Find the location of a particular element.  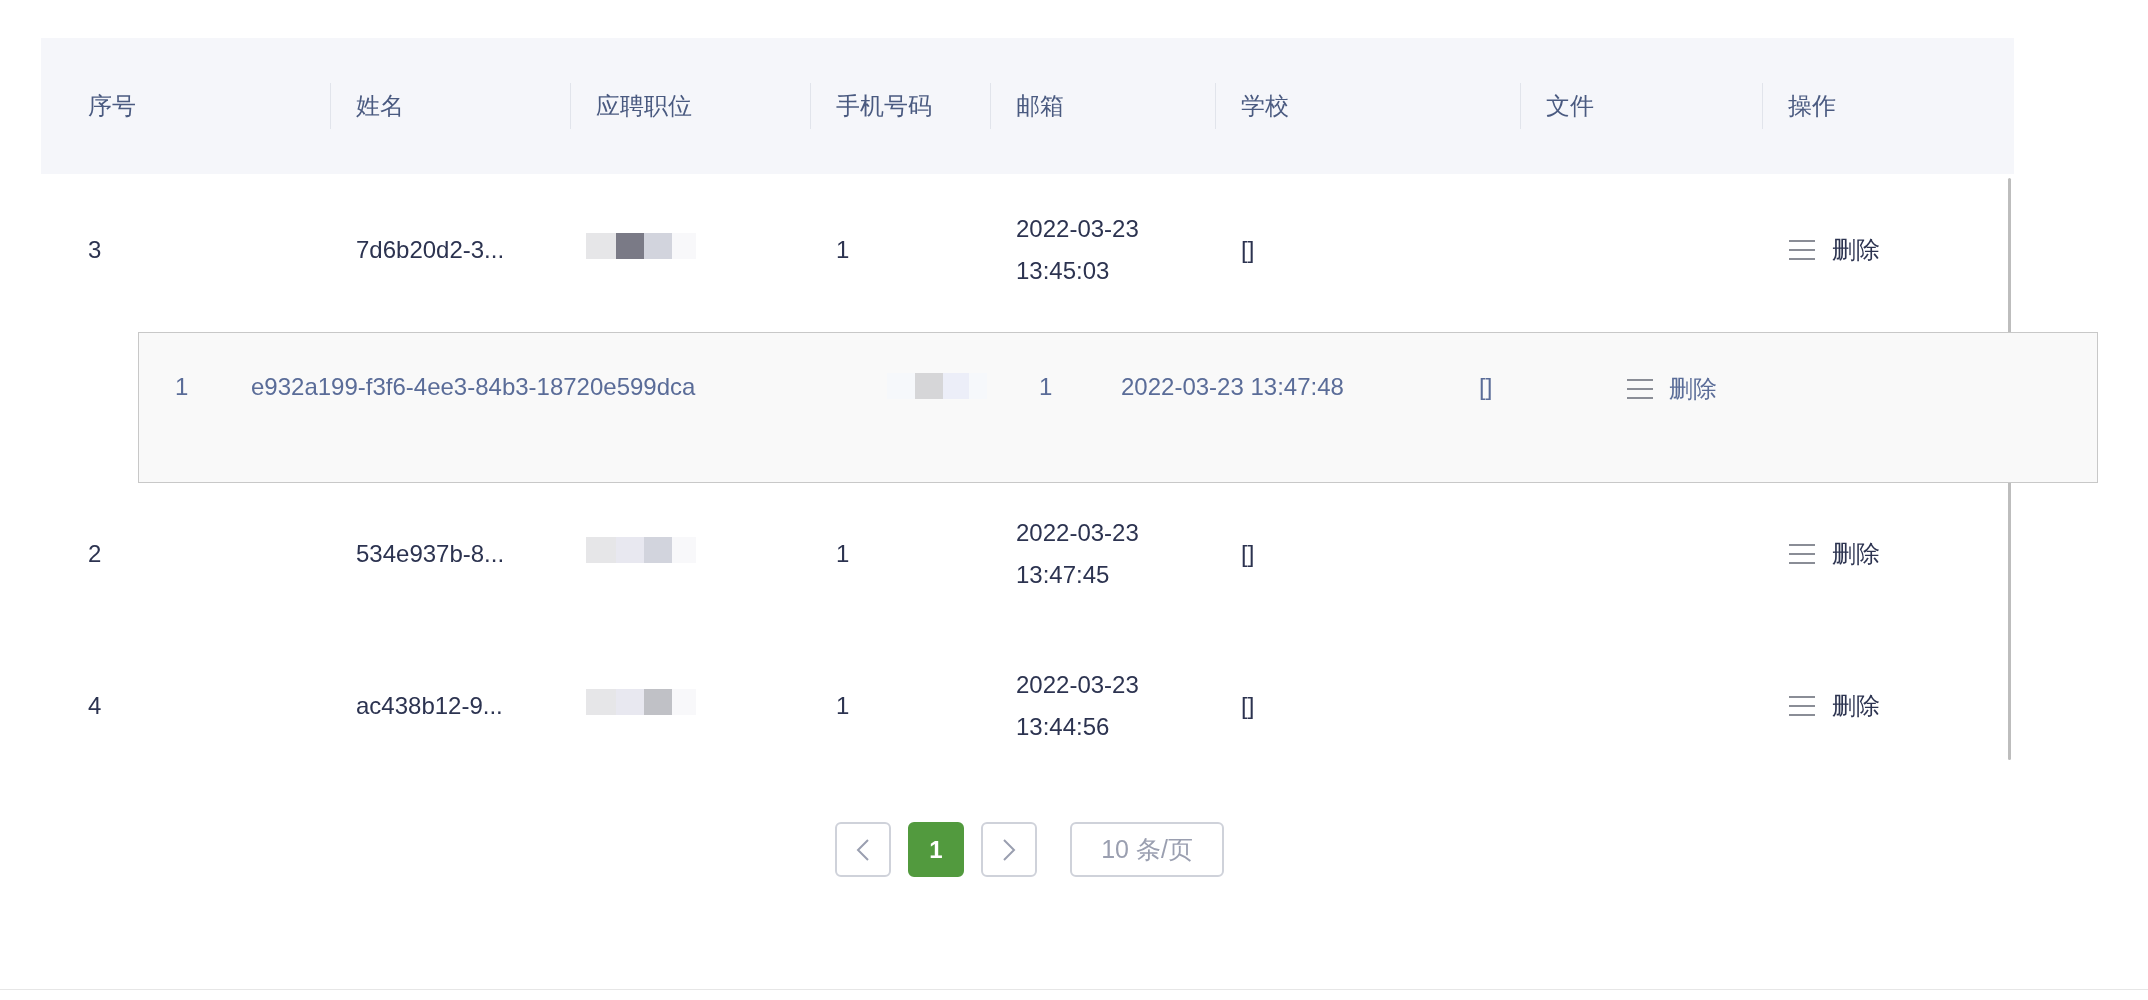

column-header: 操作 is located at coordinates (1812, 106).